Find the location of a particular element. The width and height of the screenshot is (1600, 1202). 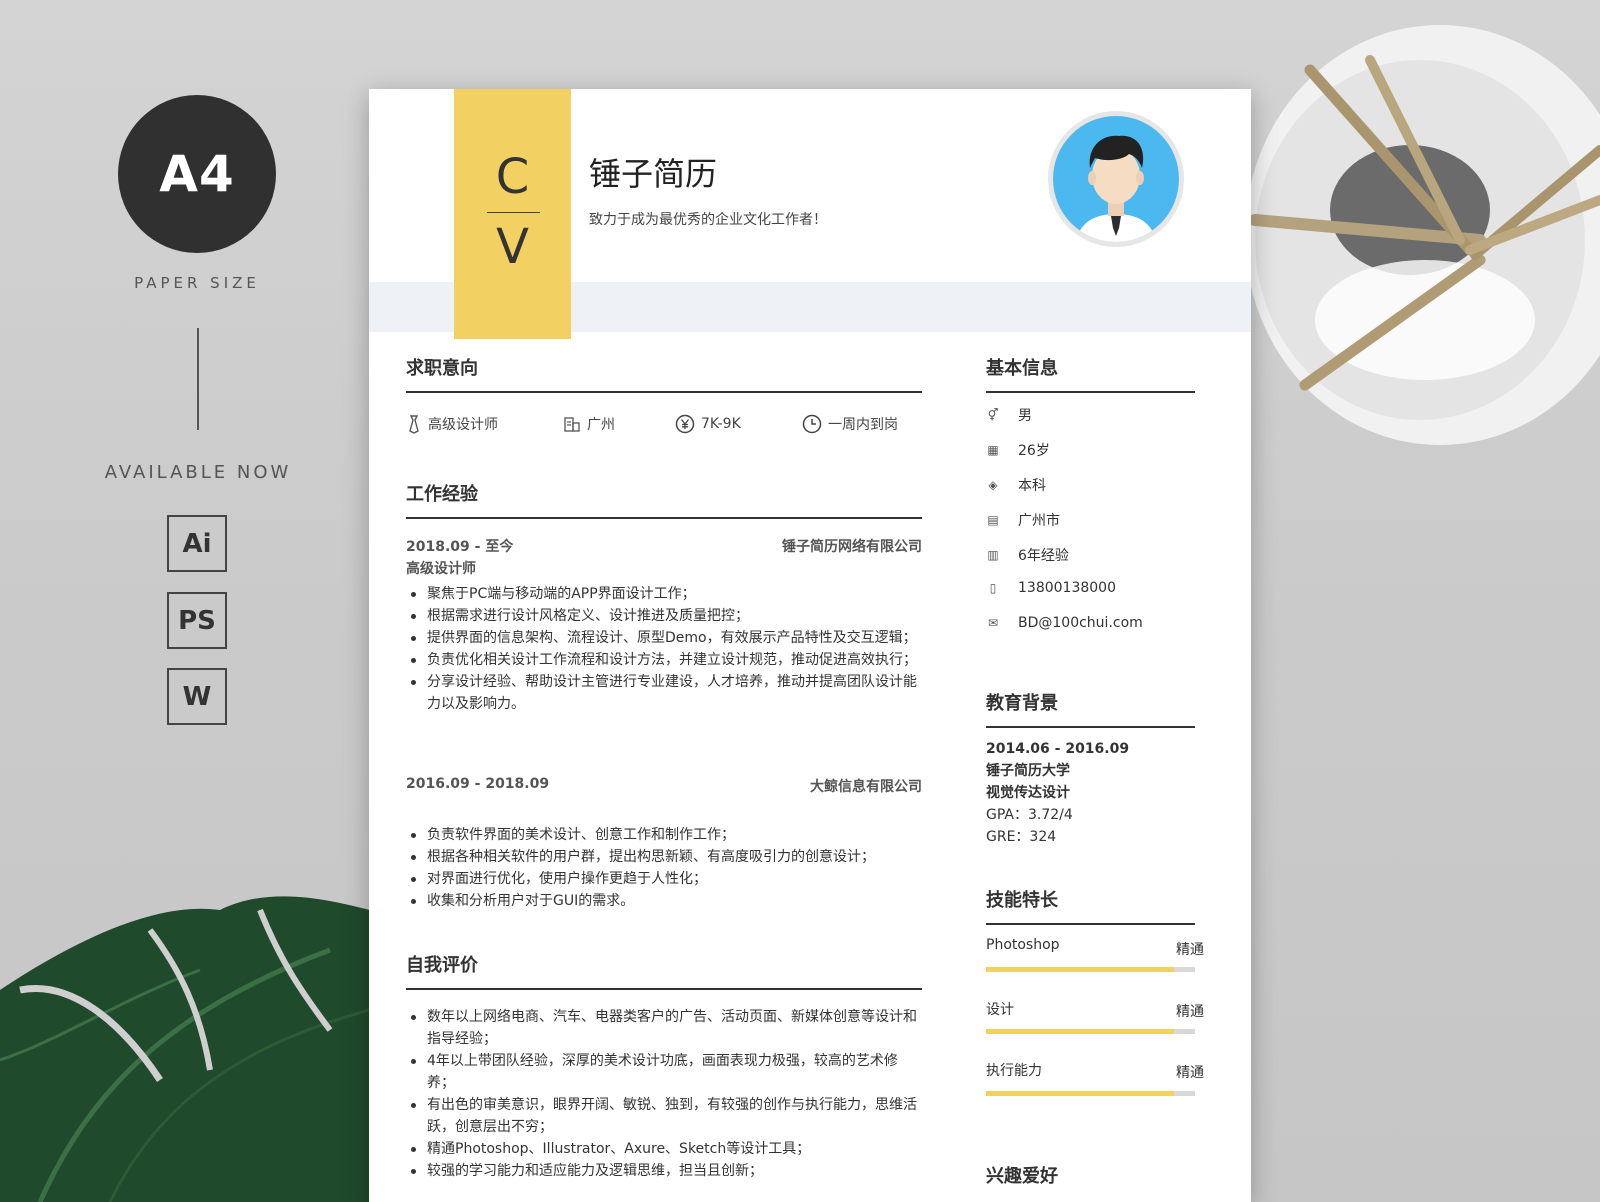

section-title-basic: 基本信息 is located at coordinates (1022, 368).